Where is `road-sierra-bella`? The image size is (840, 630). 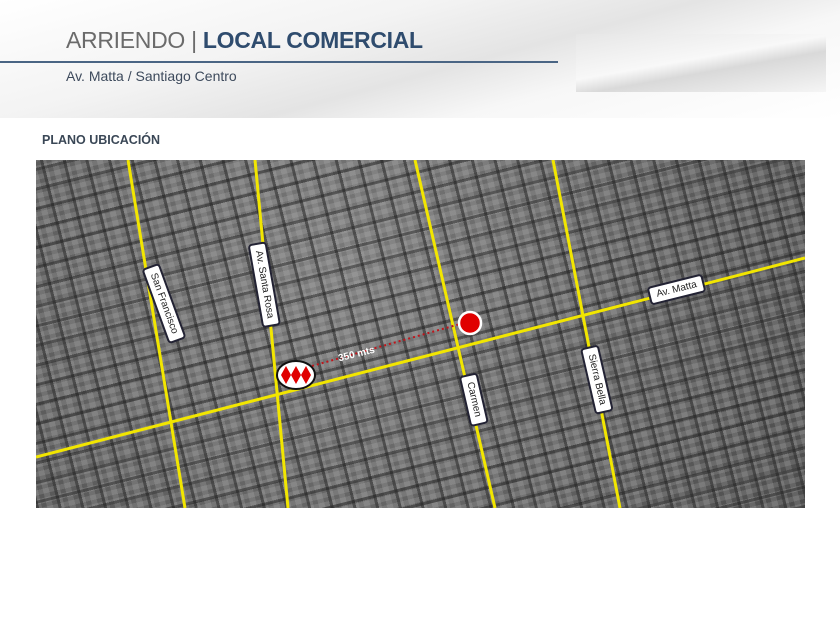 road-sierra-bella is located at coordinates (586, 334).